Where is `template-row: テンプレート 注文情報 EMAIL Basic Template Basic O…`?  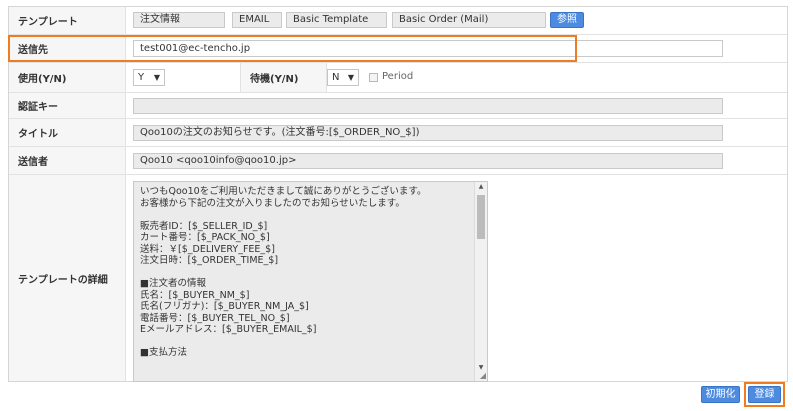
template-row: テンプレート 注文情報 EMAIL Basic Template Basic O… is located at coordinates (398, 21).